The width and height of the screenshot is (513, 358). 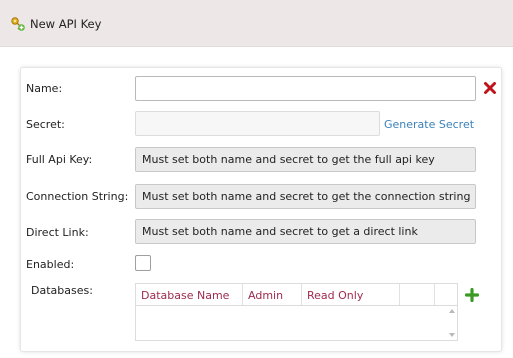 I want to click on direct-link-label: Direct Link:, so click(x=57, y=232).